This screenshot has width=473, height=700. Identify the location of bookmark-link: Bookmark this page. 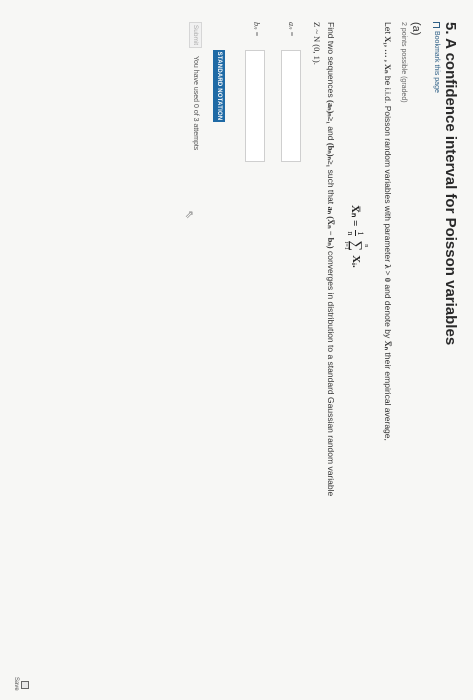
(436, 57).